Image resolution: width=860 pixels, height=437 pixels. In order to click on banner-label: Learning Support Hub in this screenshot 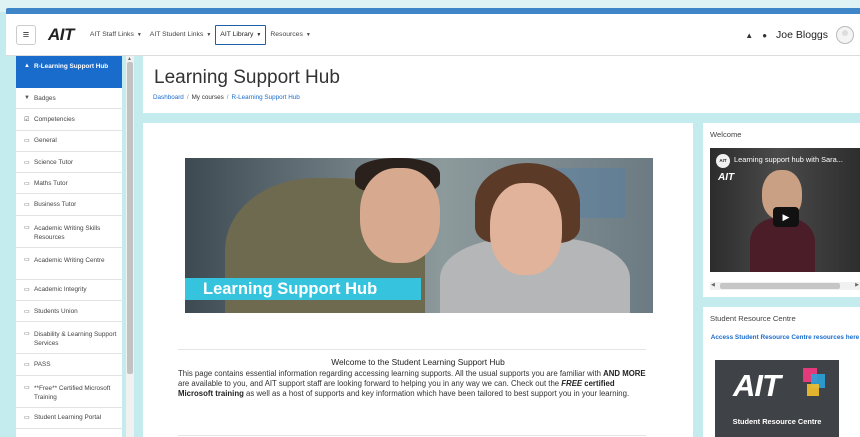, I will do `click(303, 289)`.